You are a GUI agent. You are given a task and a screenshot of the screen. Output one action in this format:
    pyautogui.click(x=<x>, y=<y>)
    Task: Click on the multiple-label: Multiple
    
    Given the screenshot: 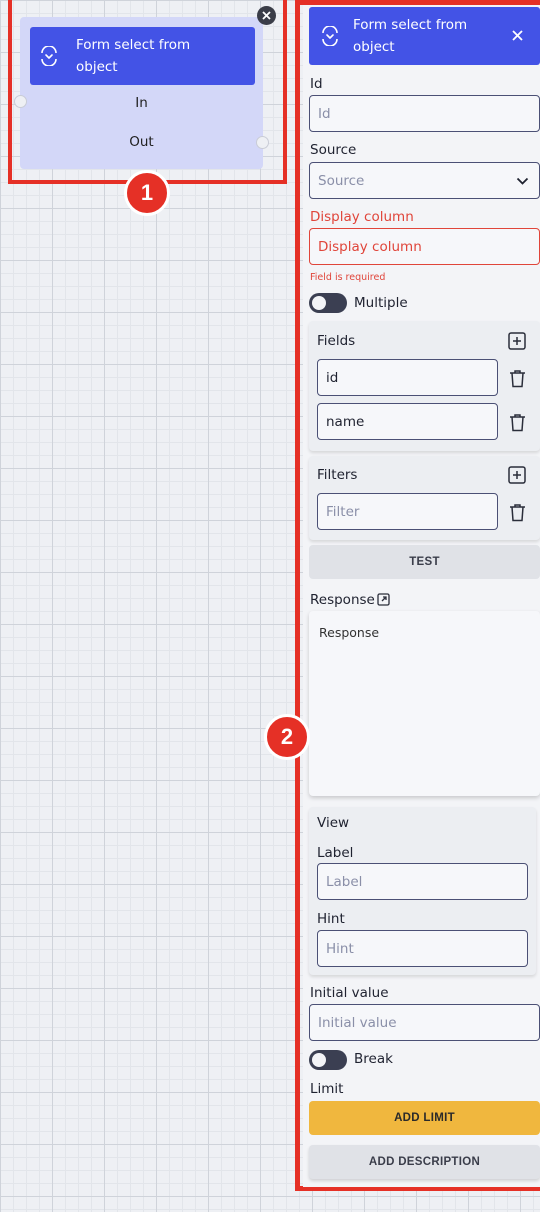 What is the action you would take?
    pyautogui.click(x=381, y=303)
    